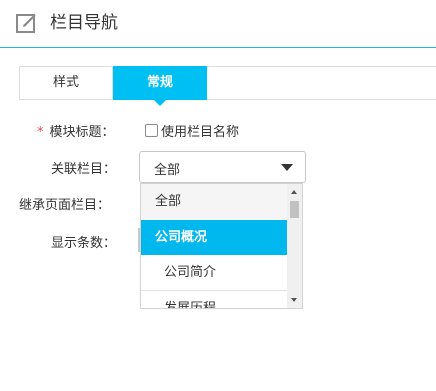 Image resolution: width=436 pixels, height=391 pixels. Describe the element at coordinates (84, 243) in the screenshot. I see `display-count-label: 显示条数：` at that location.